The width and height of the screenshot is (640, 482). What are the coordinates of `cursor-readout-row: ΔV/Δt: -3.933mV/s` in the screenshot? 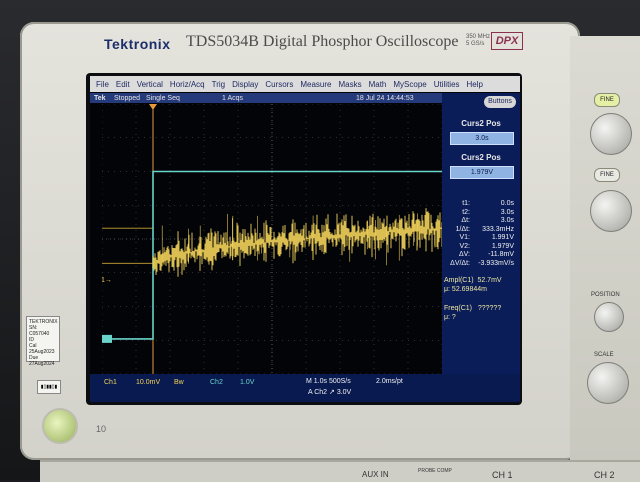 It's located at (481, 264).